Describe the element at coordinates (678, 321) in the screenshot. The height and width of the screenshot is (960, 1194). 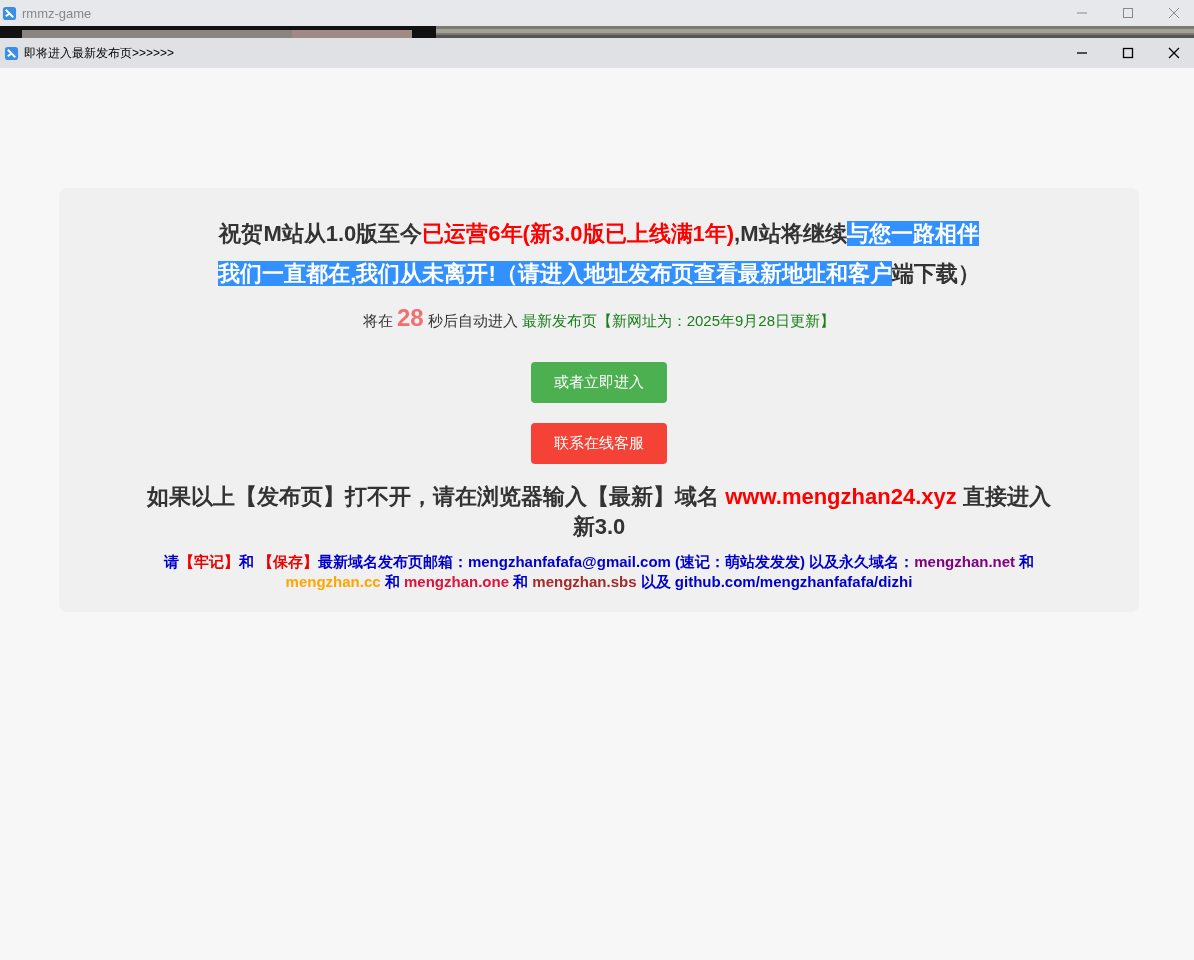
I see `release-page-link: 最新发布页【新网址为：2025年9月28日更新】` at that location.